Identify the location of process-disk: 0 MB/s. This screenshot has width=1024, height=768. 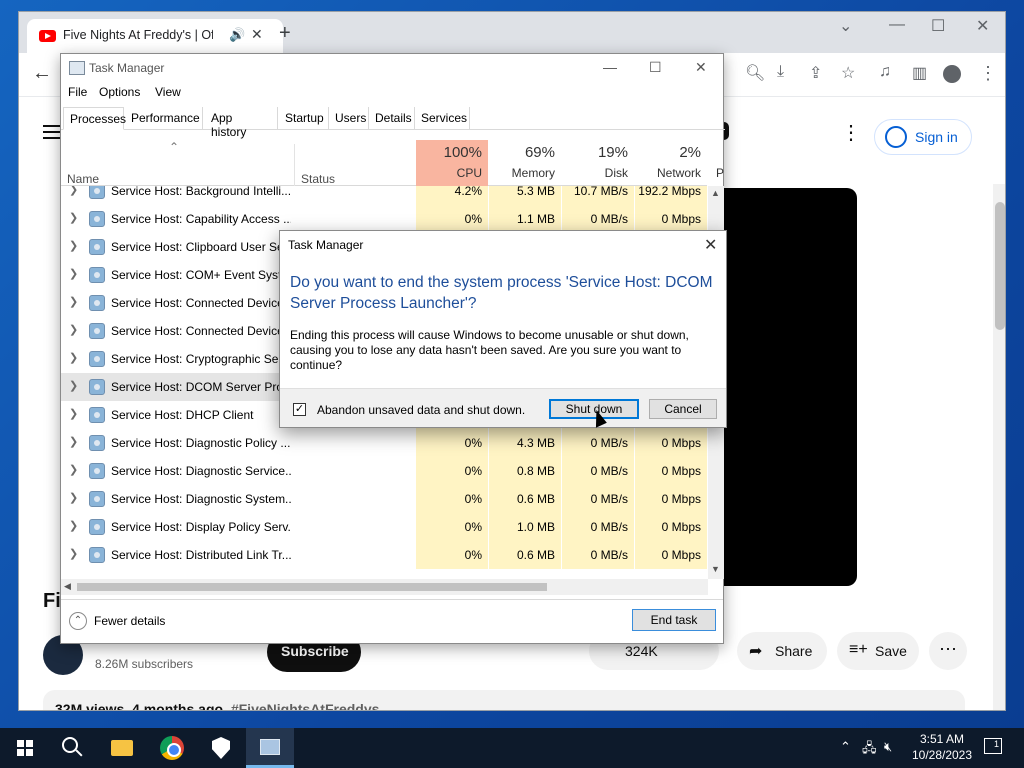
(598, 527).